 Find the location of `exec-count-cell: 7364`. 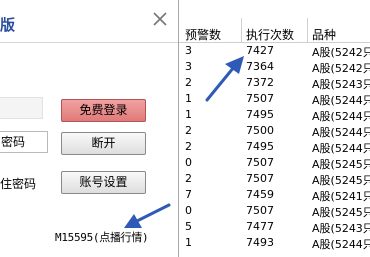

exec-count-cell: 7364 is located at coordinates (260, 66).